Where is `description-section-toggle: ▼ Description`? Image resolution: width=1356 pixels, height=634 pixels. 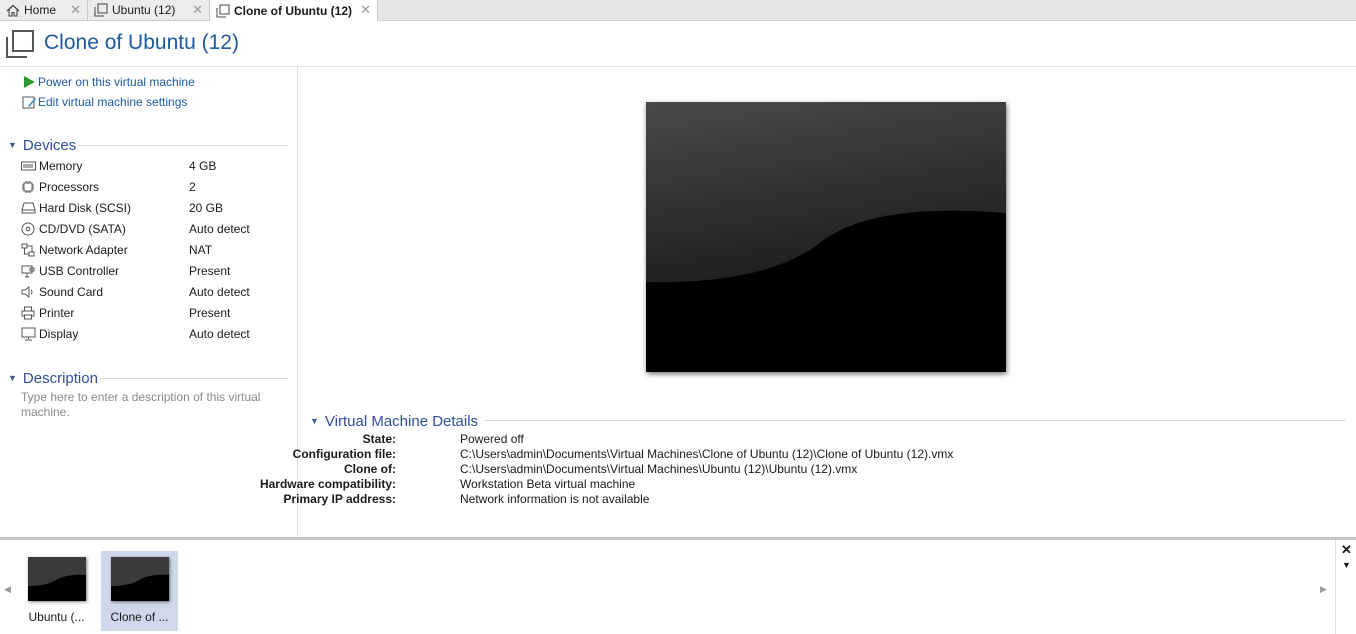 description-section-toggle: ▼ Description is located at coordinates (53, 378).